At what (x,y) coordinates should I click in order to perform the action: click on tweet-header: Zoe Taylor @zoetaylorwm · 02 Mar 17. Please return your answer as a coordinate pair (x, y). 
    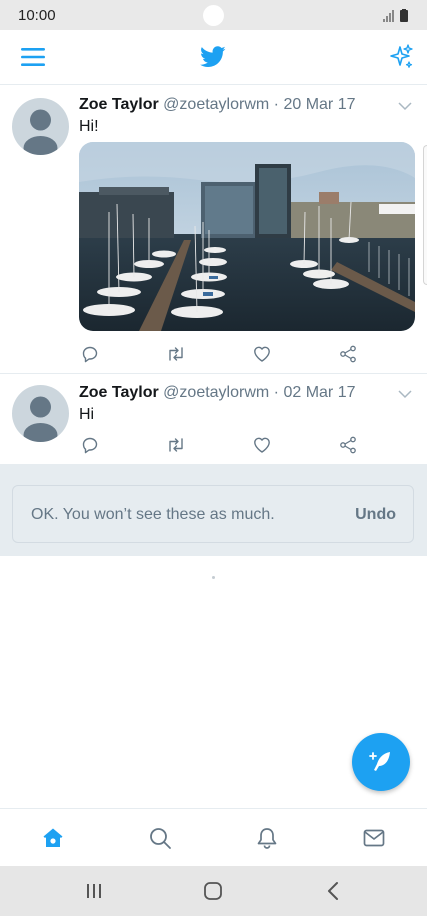
    Looking at the image, I should click on (217, 393).